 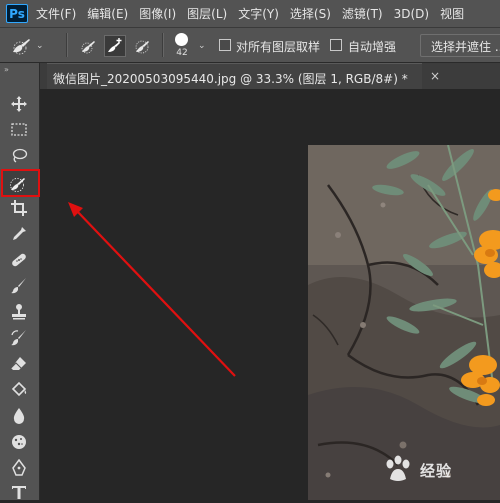 What do you see at coordinates (435, 76) in the screenshot?
I see `close-icon: ×` at bounding box center [435, 76].